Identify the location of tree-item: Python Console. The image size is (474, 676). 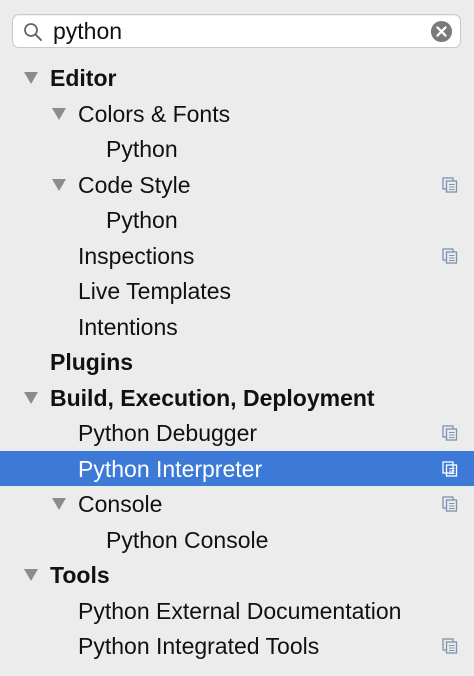
(237, 540).